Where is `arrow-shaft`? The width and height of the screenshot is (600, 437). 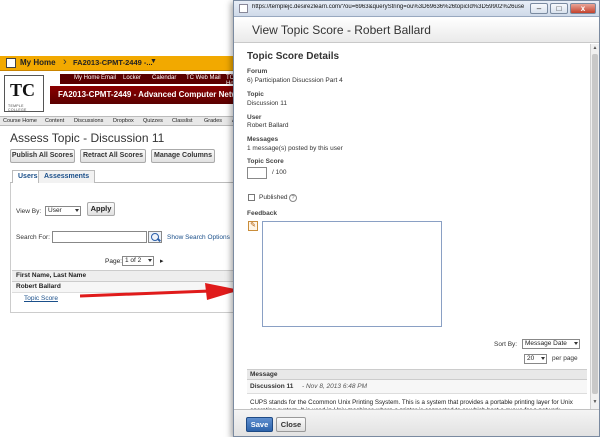
arrow-shaft is located at coordinates (145, 293).